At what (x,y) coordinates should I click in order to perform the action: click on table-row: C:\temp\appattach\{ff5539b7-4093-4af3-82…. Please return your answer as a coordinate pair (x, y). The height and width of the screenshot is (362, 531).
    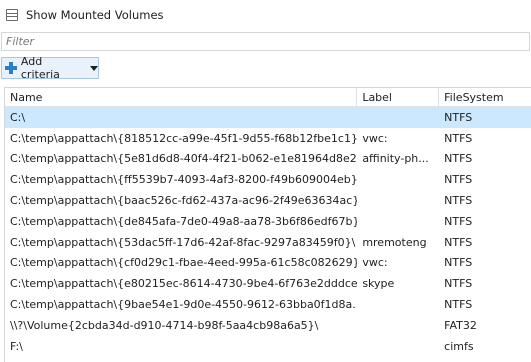
    Looking at the image, I should click on (268, 179).